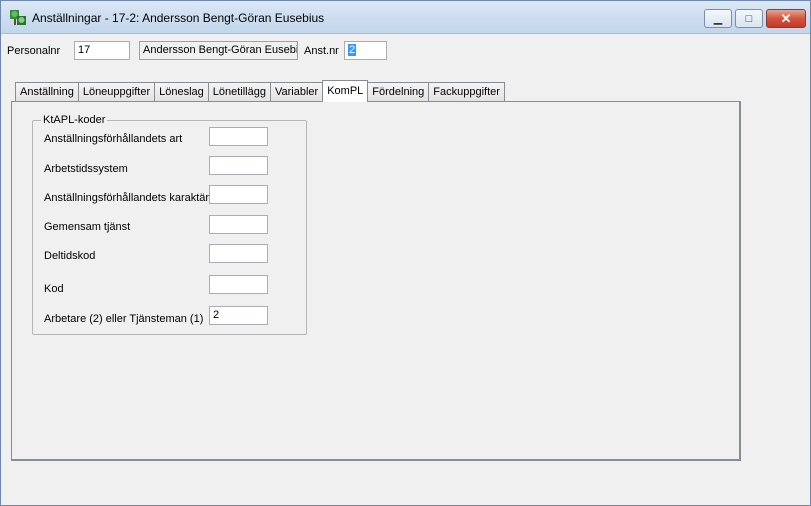  I want to click on personalnr-field: 17, so click(102, 50).